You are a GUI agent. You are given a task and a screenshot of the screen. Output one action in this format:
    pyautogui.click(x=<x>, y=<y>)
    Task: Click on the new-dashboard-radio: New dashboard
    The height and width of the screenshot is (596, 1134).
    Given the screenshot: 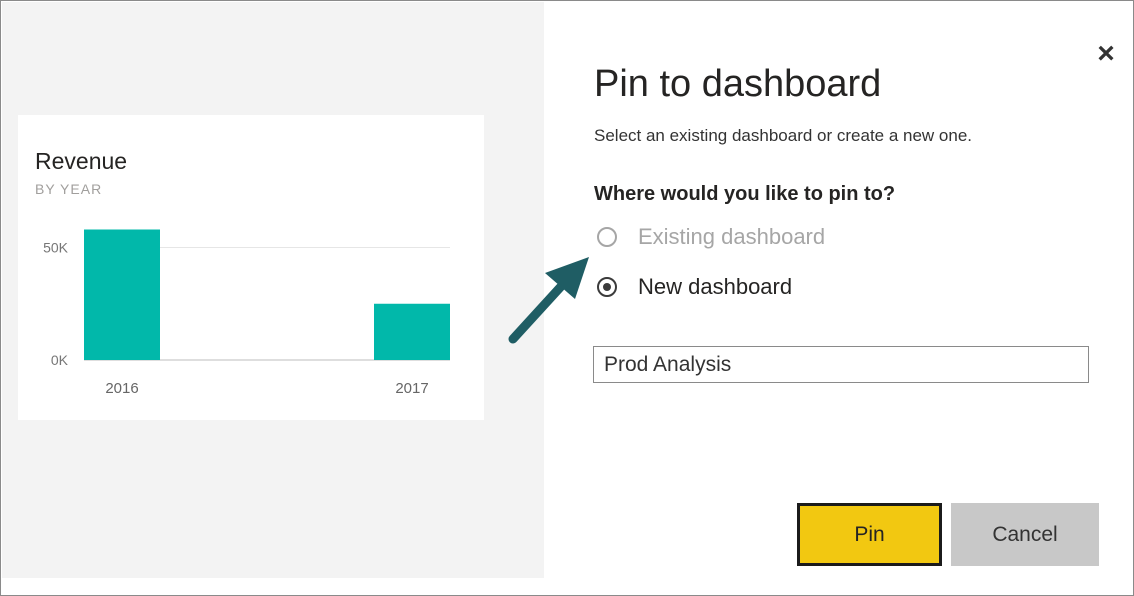 What is the action you would take?
    pyautogui.click(x=694, y=287)
    